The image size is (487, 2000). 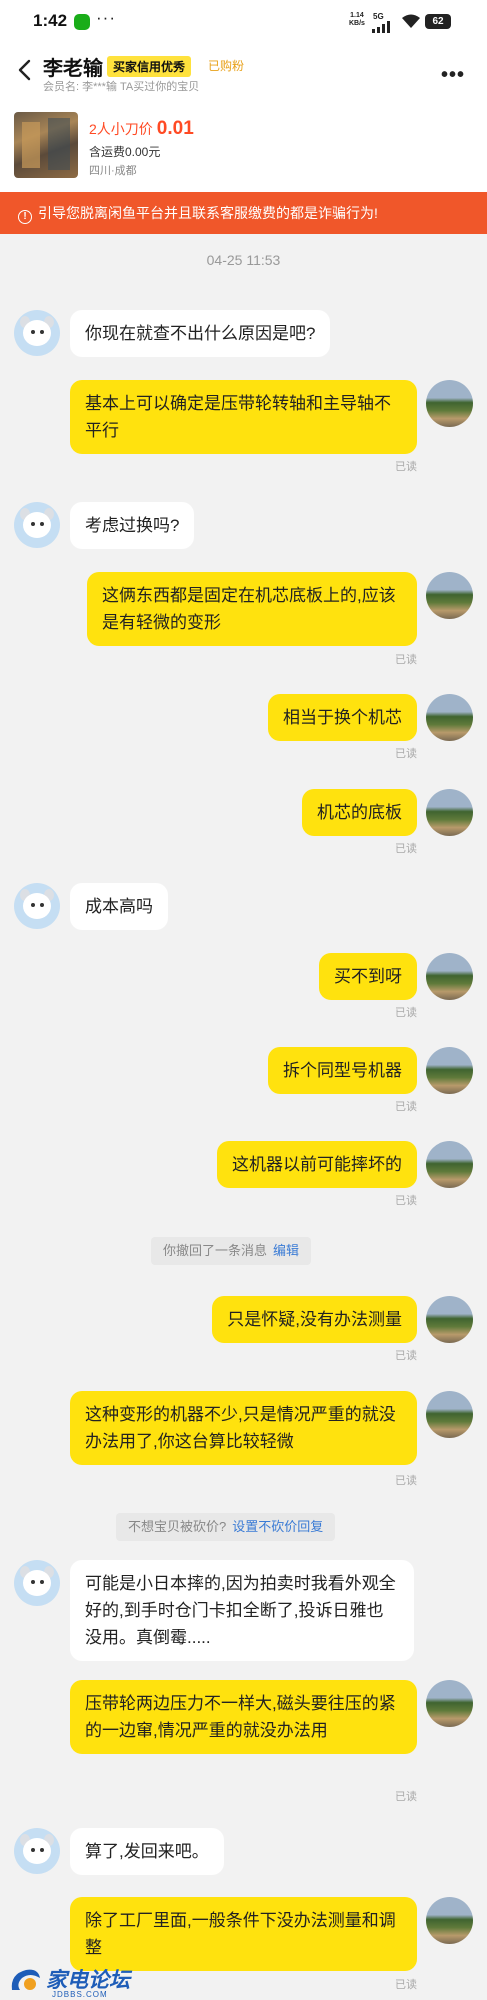 I want to click on credit-badge: 买家信用优秀, so click(x=149, y=66).